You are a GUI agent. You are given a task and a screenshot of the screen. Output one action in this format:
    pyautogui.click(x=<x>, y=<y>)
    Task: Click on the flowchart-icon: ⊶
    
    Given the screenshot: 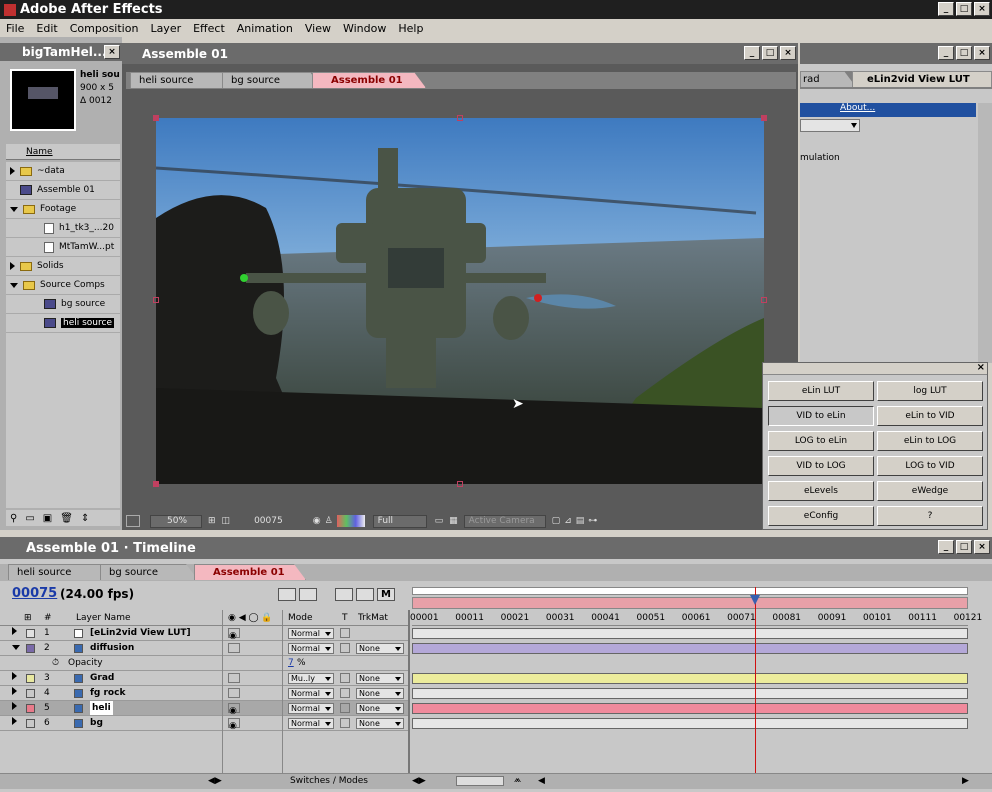 What is the action you would take?
    pyautogui.click(x=592, y=521)
    